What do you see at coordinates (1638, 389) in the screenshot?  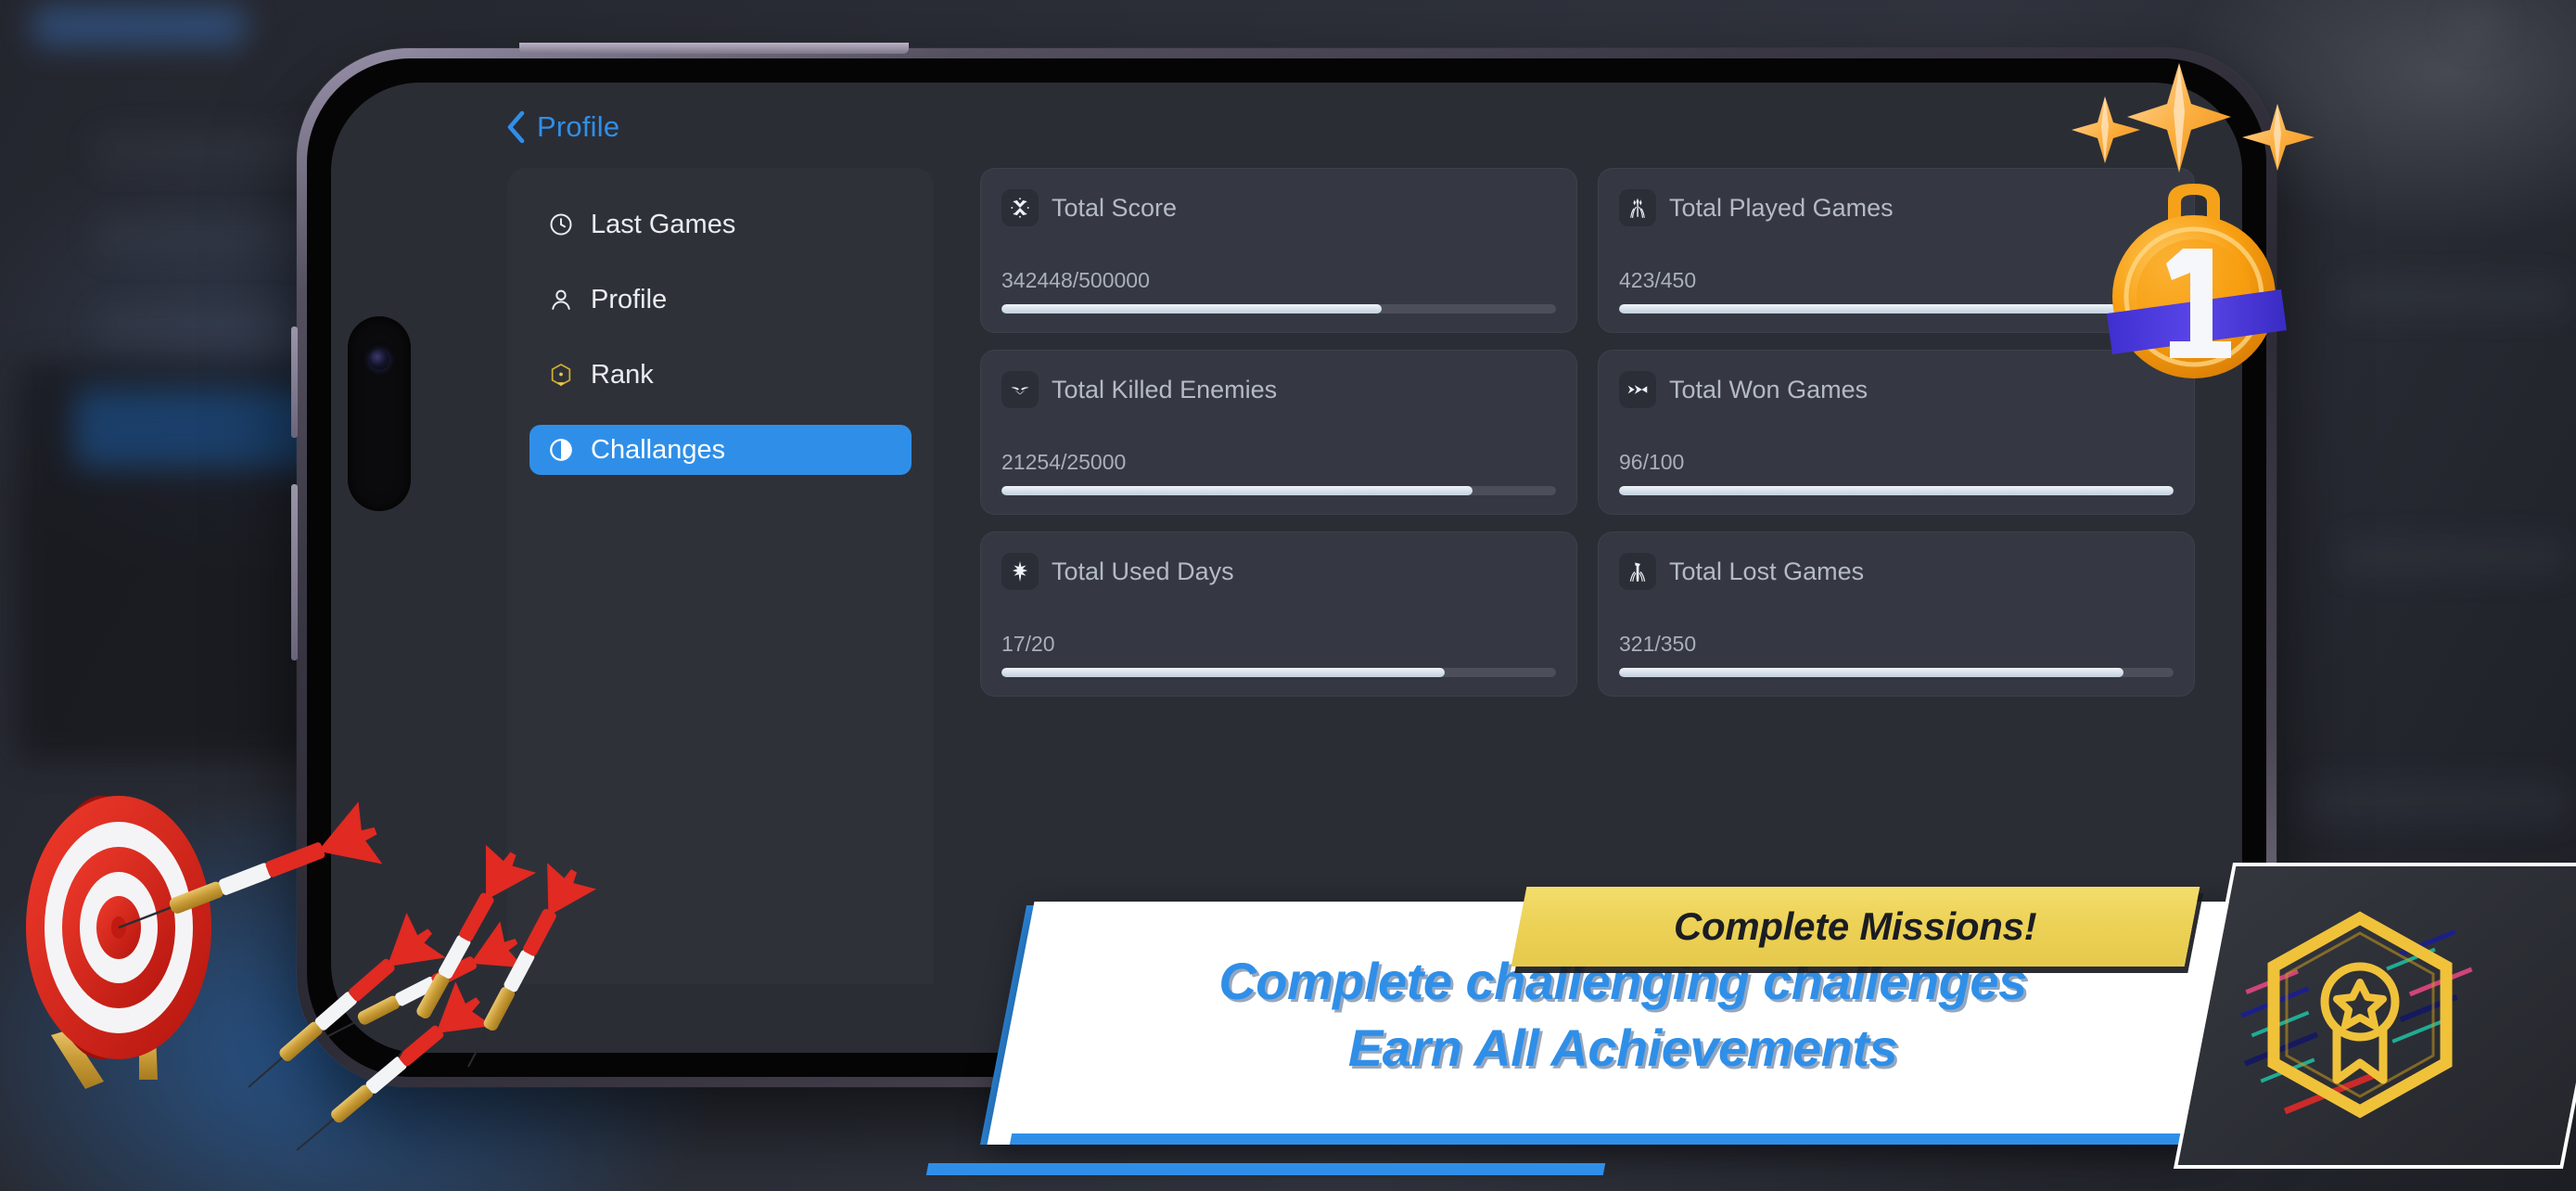 I see `arrow-dart-icon` at bounding box center [1638, 389].